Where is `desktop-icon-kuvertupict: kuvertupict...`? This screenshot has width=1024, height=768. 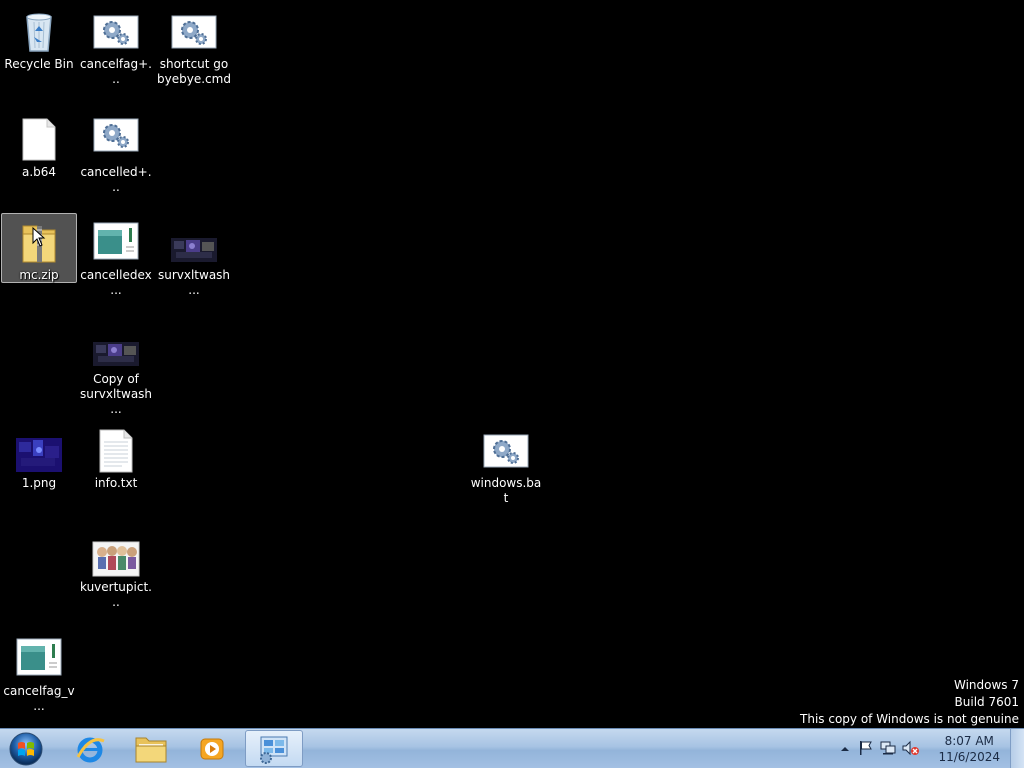 desktop-icon-kuvertupict: kuvertupict... is located at coordinates (116, 568).